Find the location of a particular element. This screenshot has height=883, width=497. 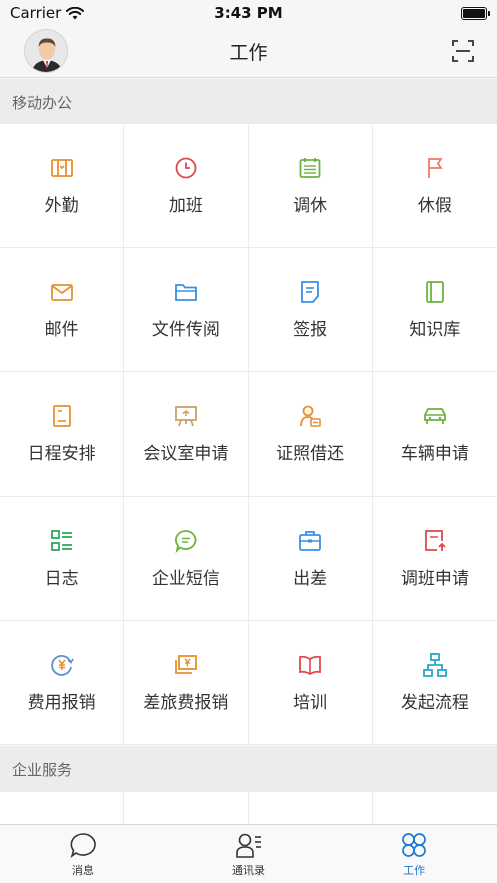

grid-item-label: 费用报销 is located at coordinates (61, 702).